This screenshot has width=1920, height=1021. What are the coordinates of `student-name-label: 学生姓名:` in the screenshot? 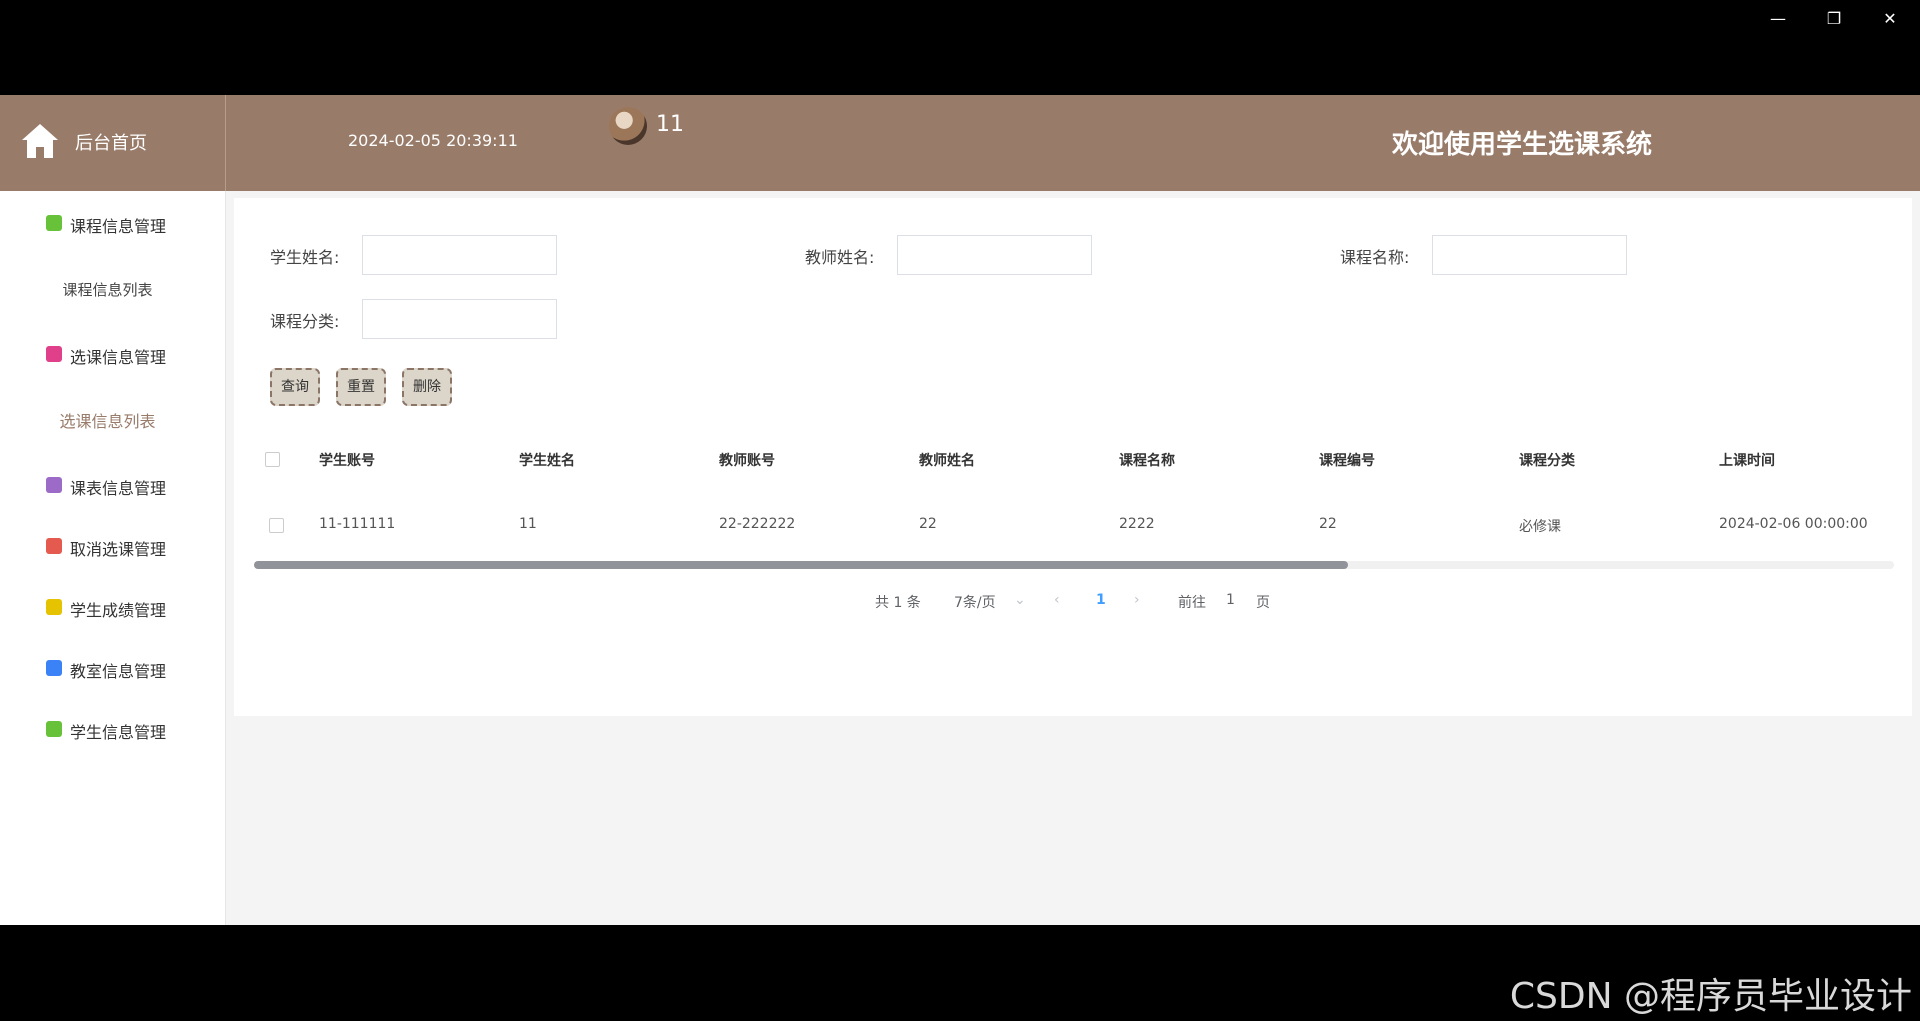 It's located at (305, 257).